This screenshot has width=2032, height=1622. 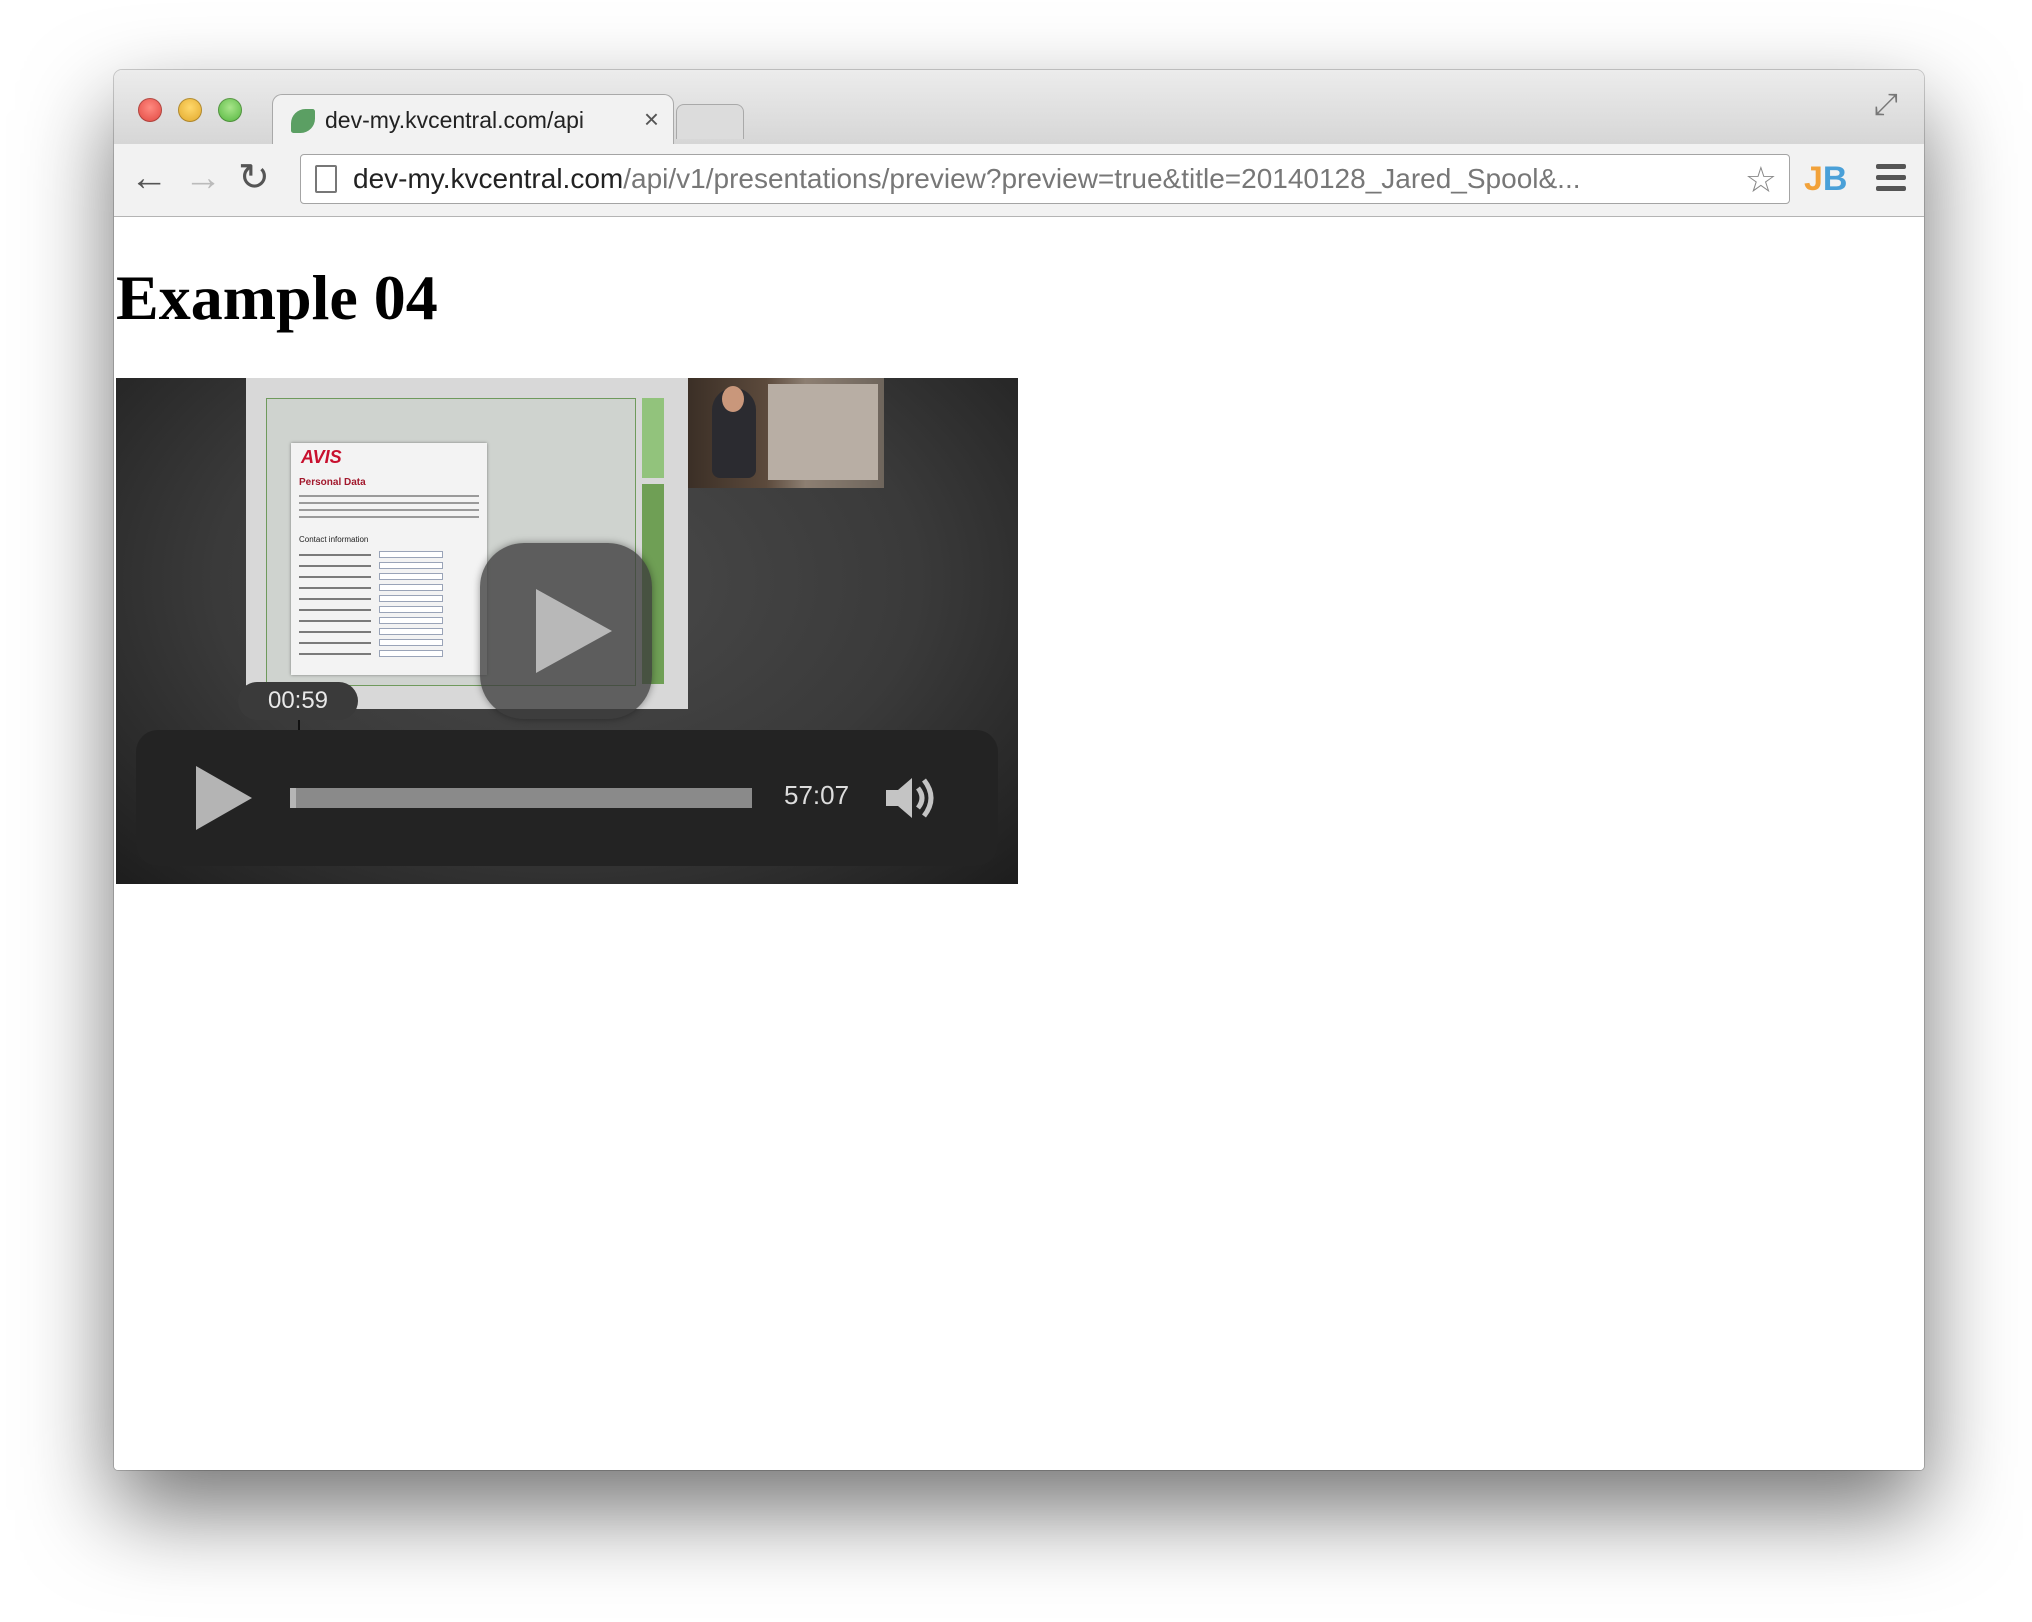 What do you see at coordinates (1019, 108) in the screenshot?
I see `title-bar: dev-my.kvcentral.com/api × ⤢` at bounding box center [1019, 108].